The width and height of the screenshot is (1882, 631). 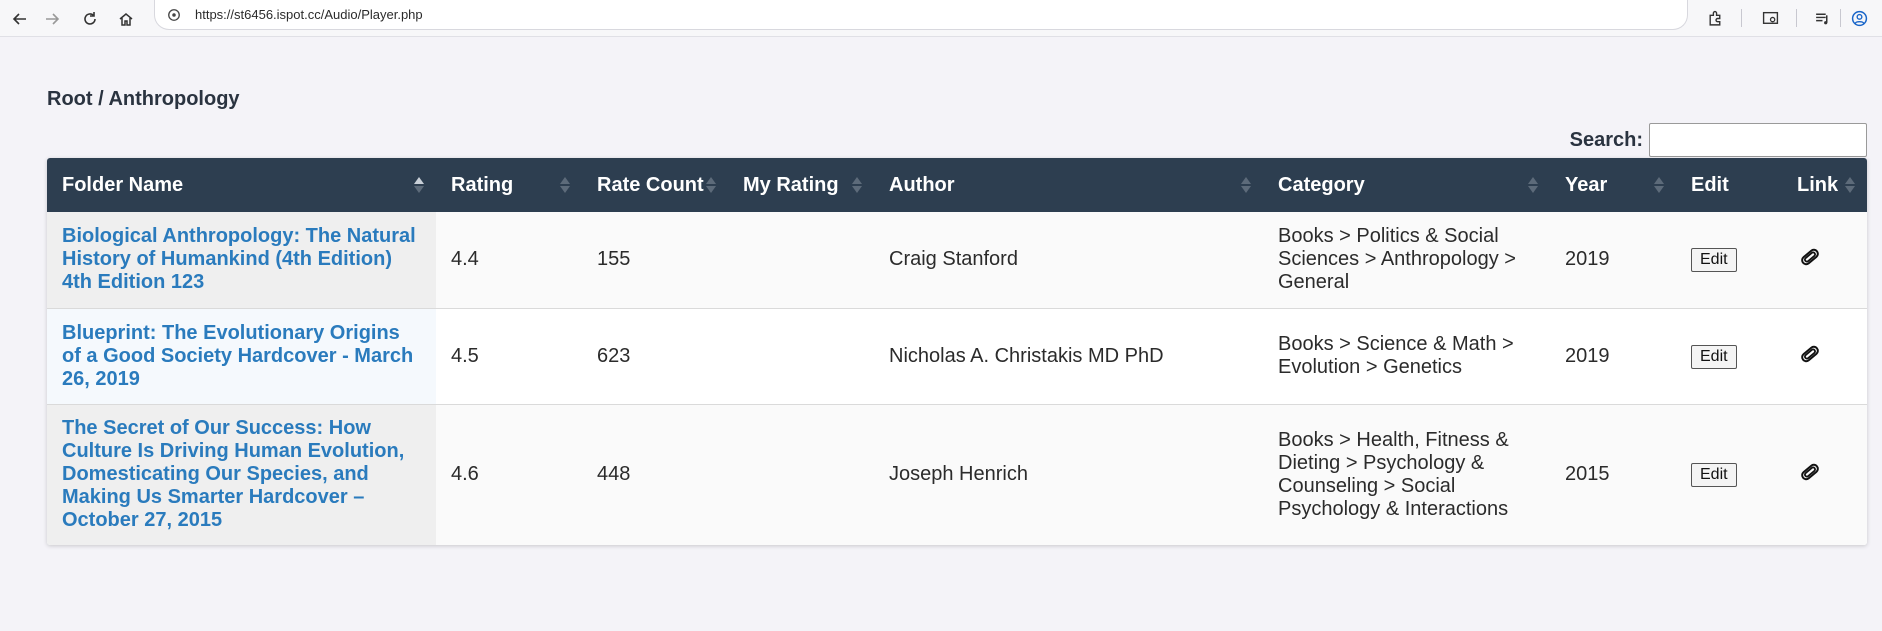 What do you see at coordinates (655, 474) in the screenshot?
I see `rate-count-cell: 448` at bounding box center [655, 474].